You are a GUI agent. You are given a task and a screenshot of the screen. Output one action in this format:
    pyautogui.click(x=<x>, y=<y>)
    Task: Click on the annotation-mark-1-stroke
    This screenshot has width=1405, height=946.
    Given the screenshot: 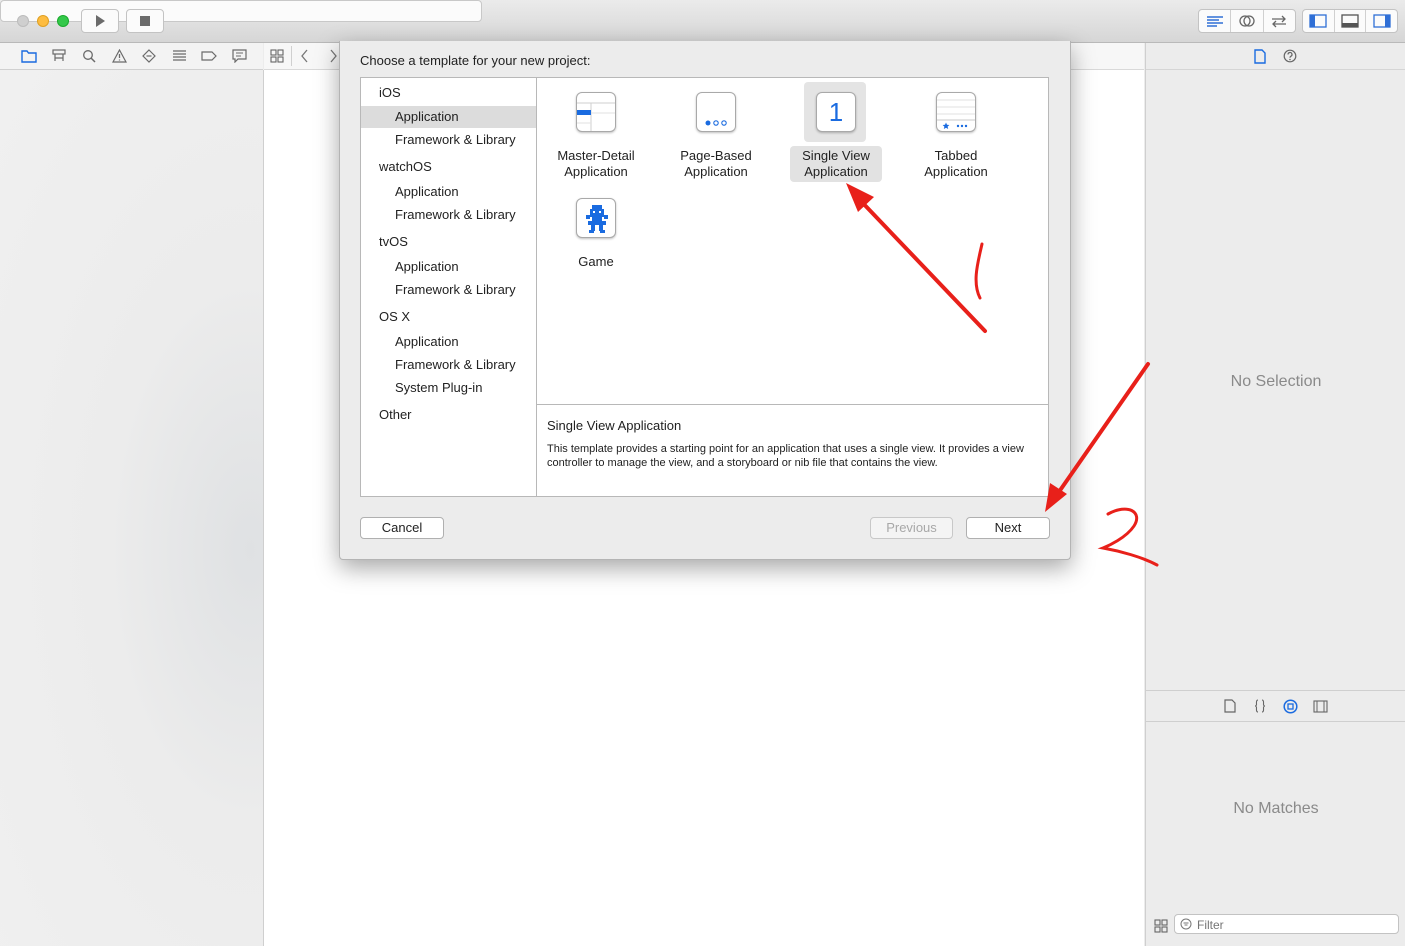 What is the action you would take?
    pyautogui.click(x=979, y=271)
    